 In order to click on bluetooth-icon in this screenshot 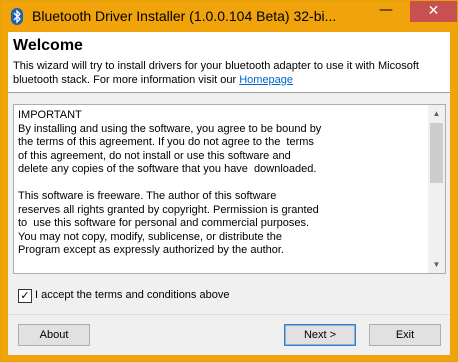, I will do `click(17, 16)`.